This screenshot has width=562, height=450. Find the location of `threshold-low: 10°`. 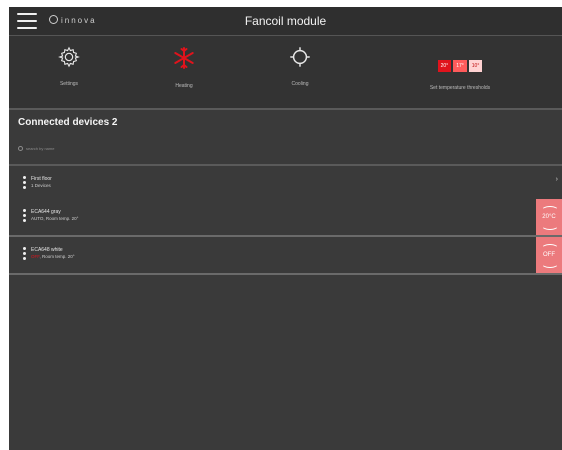

threshold-low: 10° is located at coordinates (475, 66).